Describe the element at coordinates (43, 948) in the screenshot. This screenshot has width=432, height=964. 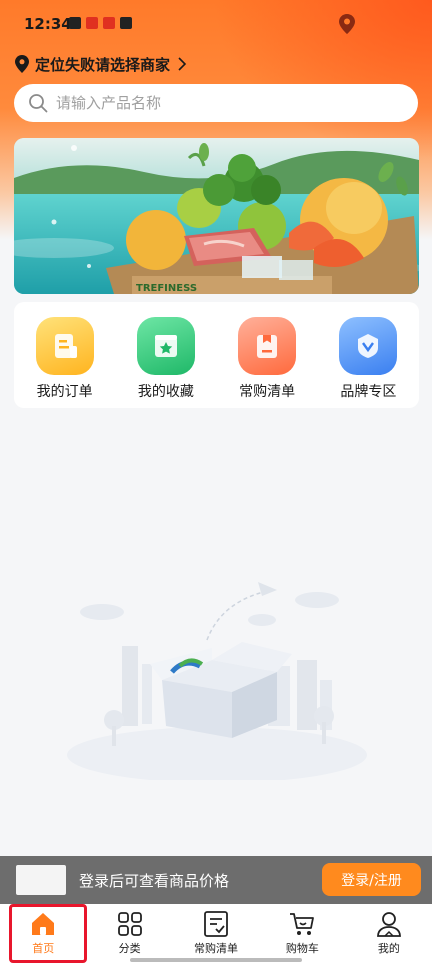
I see `tab-home-label: 首页` at that location.